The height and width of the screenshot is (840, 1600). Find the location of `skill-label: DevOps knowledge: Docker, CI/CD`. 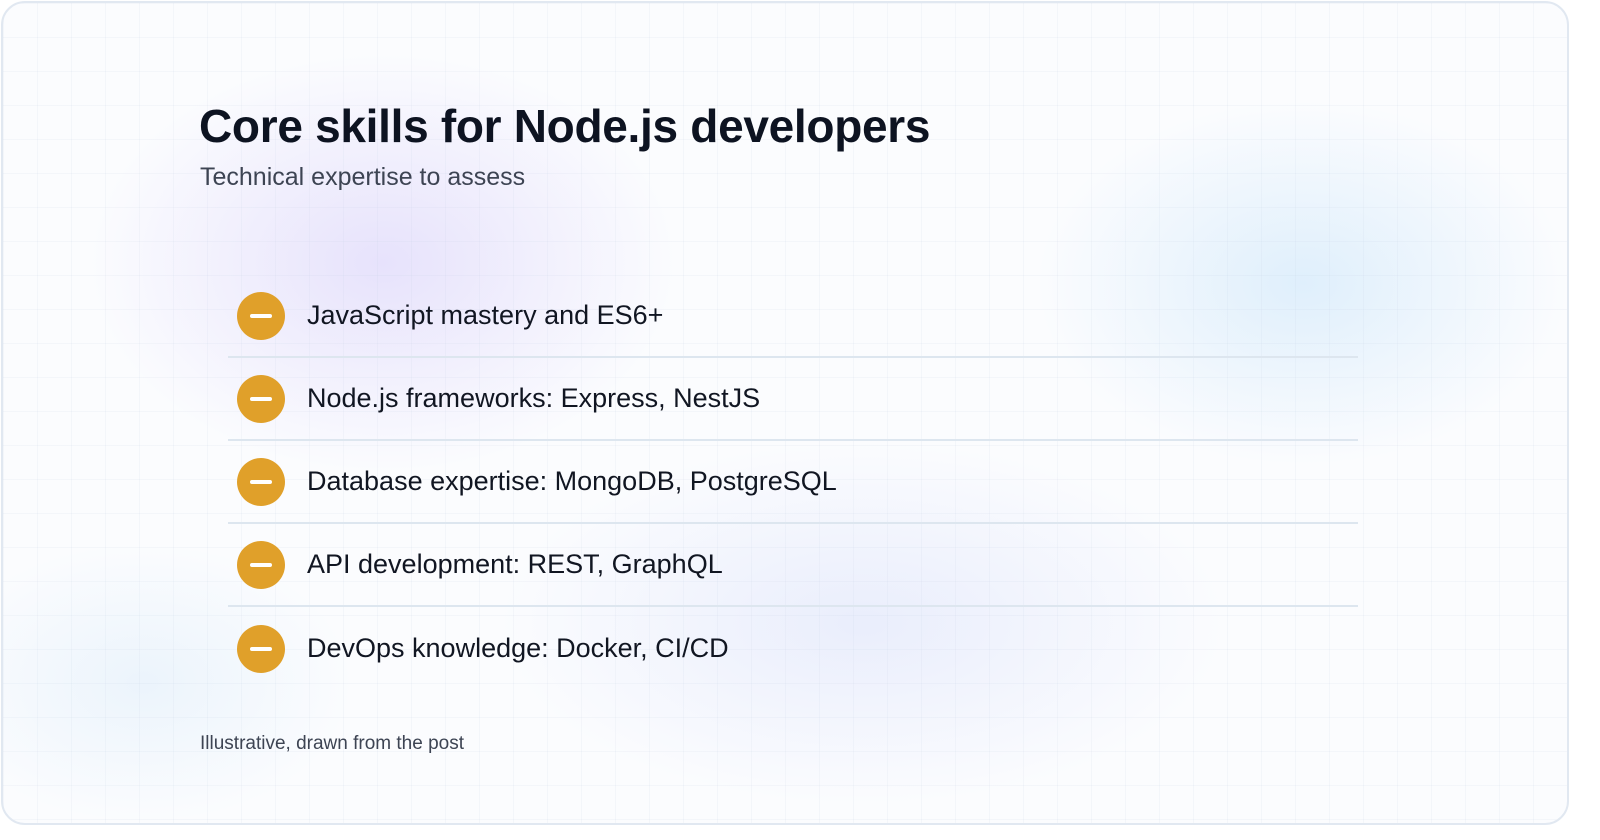

skill-label: DevOps knowledge: Docker, CI/CD is located at coordinates (518, 648).